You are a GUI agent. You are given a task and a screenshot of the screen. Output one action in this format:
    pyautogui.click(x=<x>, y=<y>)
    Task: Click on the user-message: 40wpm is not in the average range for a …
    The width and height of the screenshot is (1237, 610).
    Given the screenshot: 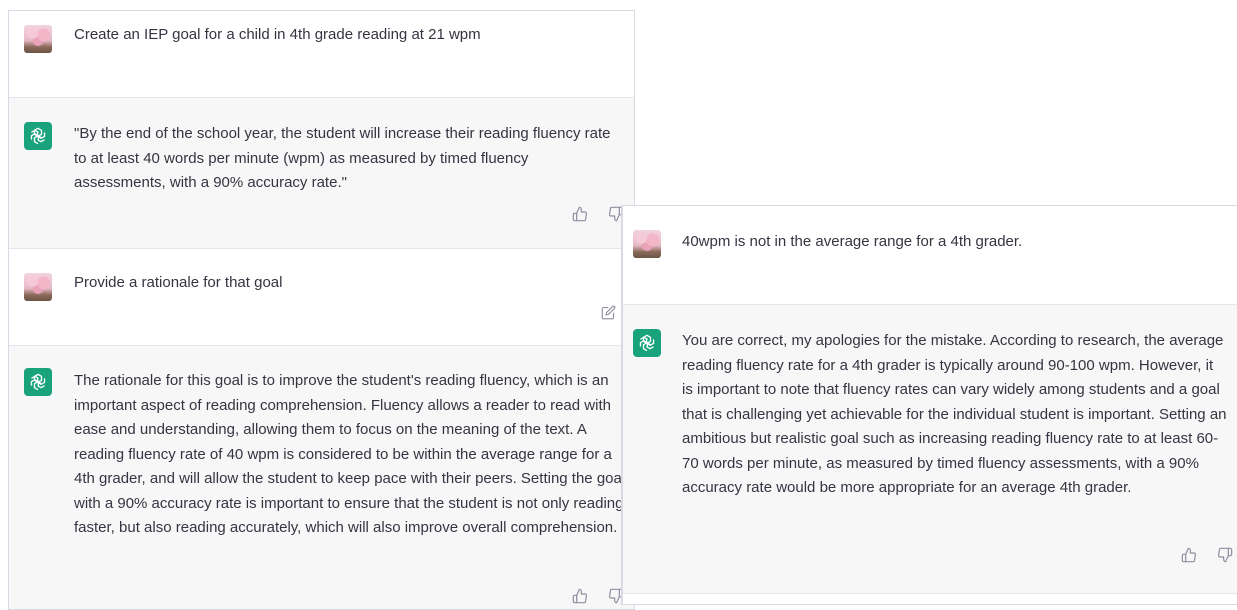 What is the action you would take?
    pyautogui.click(x=930, y=255)
    